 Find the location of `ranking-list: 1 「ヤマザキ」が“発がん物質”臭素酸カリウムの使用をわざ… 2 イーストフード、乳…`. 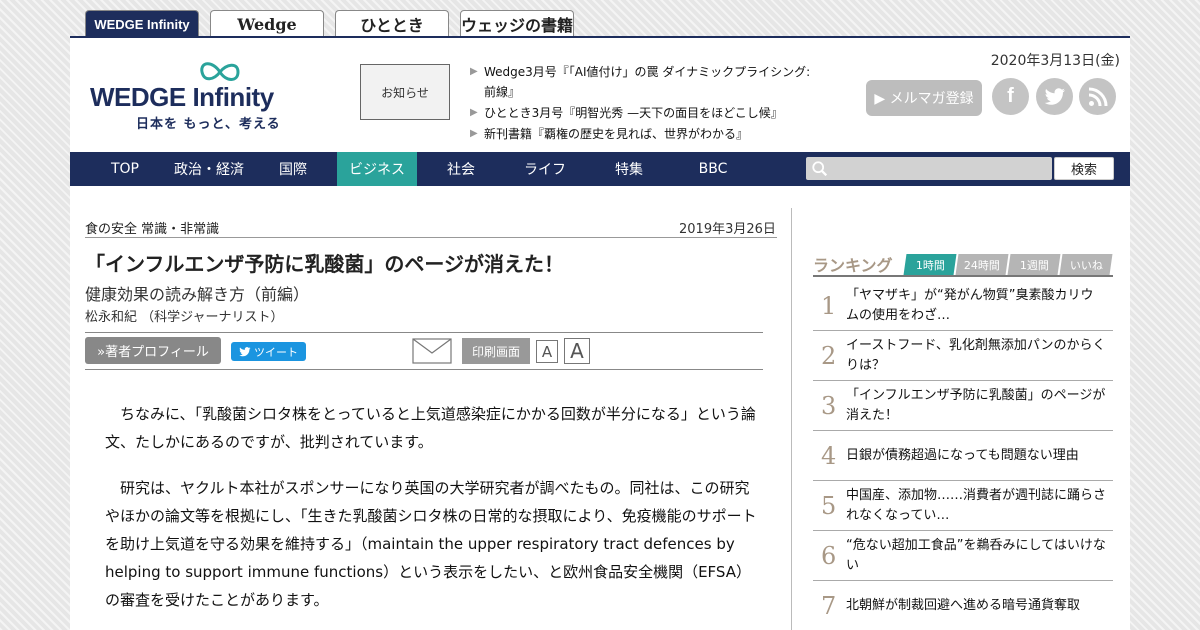

ranking-list: 1 「ヤマザキ」が“発がん物質”臭素酸カリウムの使用をわざ… 2 イーストフード、乳… is located at coordinates (963, 455).